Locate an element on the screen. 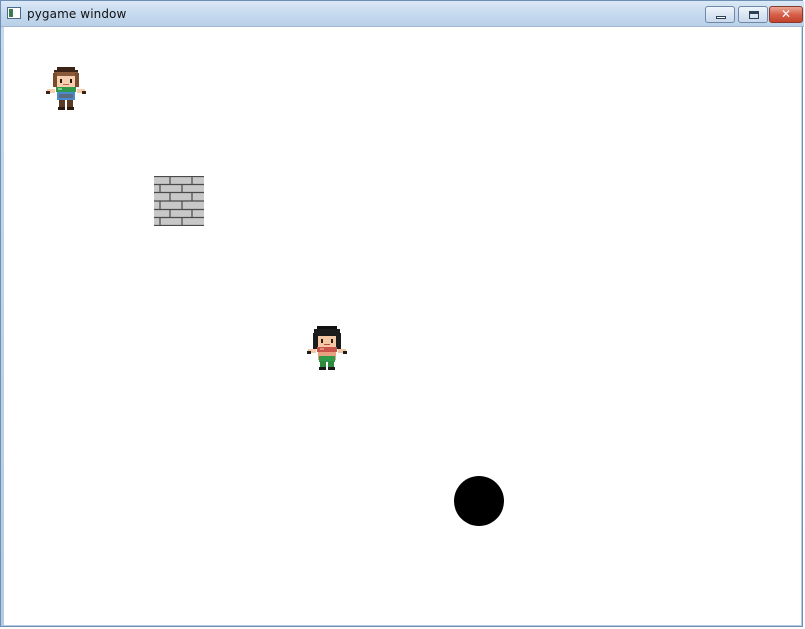 The image size is (805, 629). brick-wall-tile is located at coordinates (179, 201).